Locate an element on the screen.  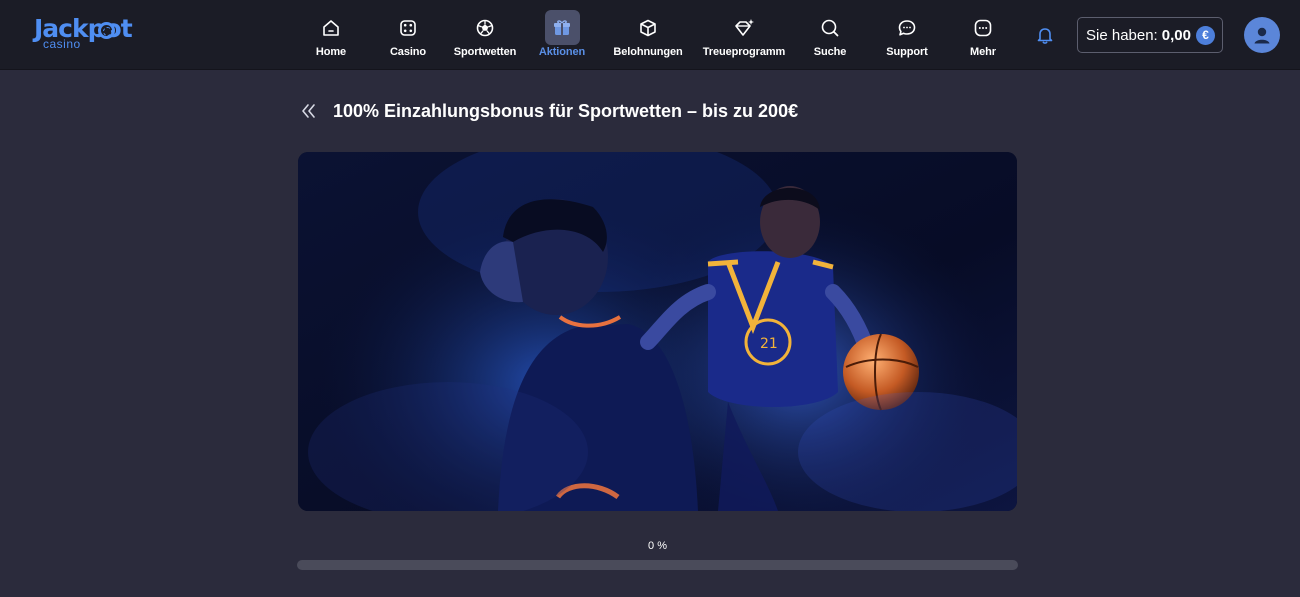
balance-label: Sie haben: is located at coordinates (1122, 35).